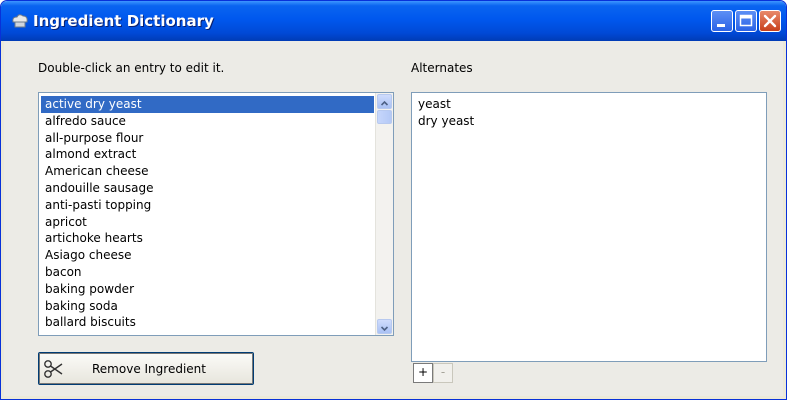 This screenshot has height=402, width=791. Describe the element at coordinates (384, 214) in the screenshot. I see `ingredient-list-scrollbar` at that location.